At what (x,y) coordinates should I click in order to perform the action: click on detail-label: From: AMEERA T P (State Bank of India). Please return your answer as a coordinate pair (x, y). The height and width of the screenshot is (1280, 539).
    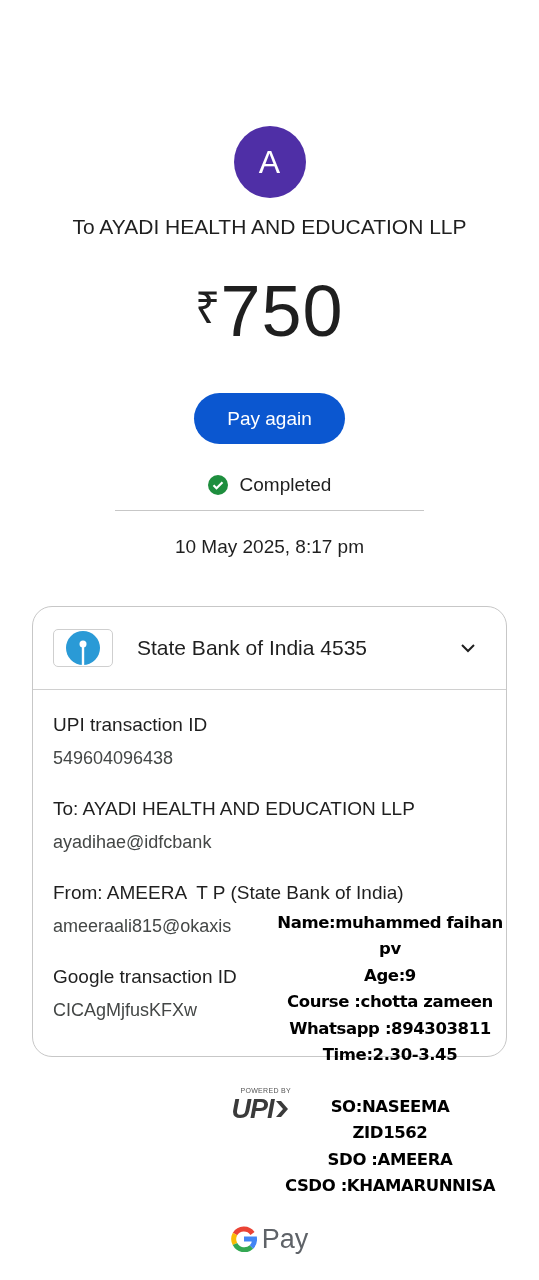
    Looking at the image, I should click on (228, 893).